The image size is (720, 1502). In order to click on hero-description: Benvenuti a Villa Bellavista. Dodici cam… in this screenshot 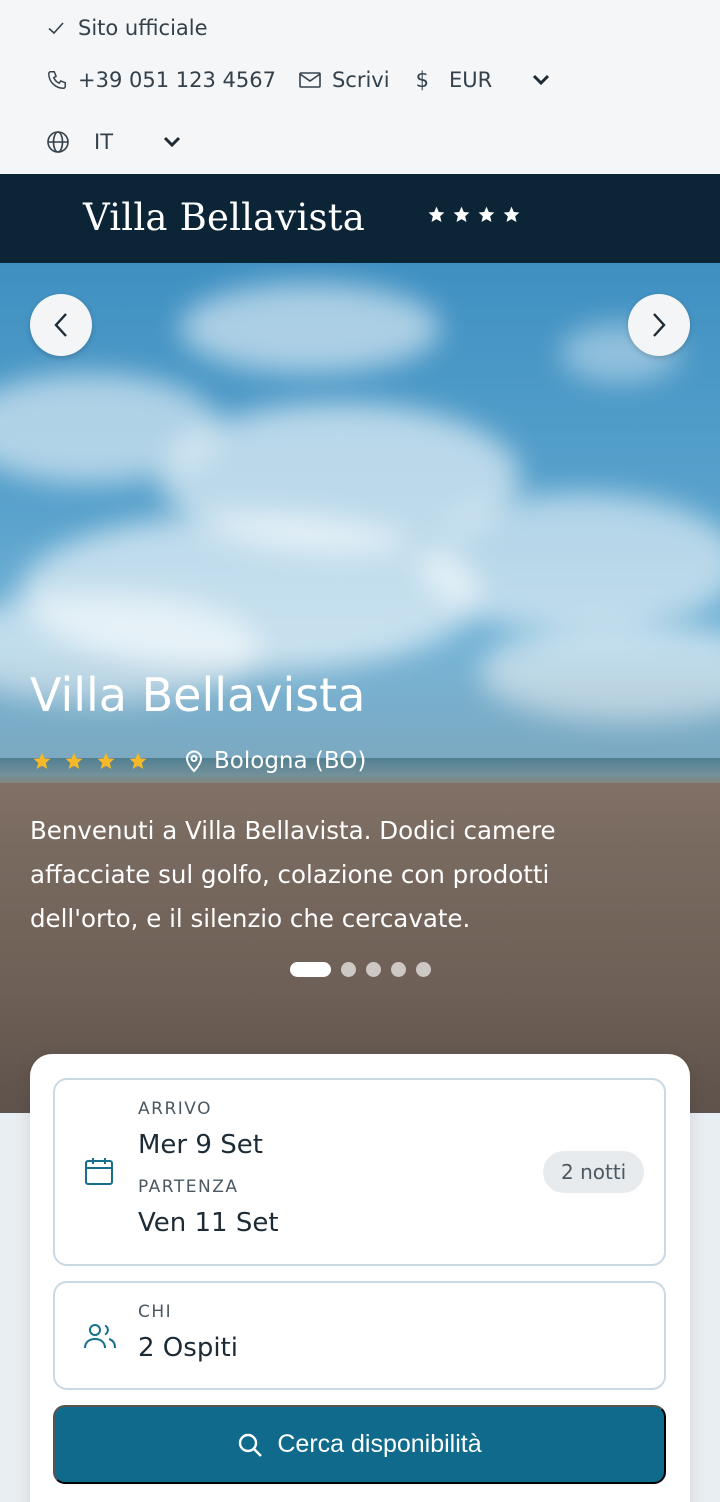, I will do `click(293, 874)`.